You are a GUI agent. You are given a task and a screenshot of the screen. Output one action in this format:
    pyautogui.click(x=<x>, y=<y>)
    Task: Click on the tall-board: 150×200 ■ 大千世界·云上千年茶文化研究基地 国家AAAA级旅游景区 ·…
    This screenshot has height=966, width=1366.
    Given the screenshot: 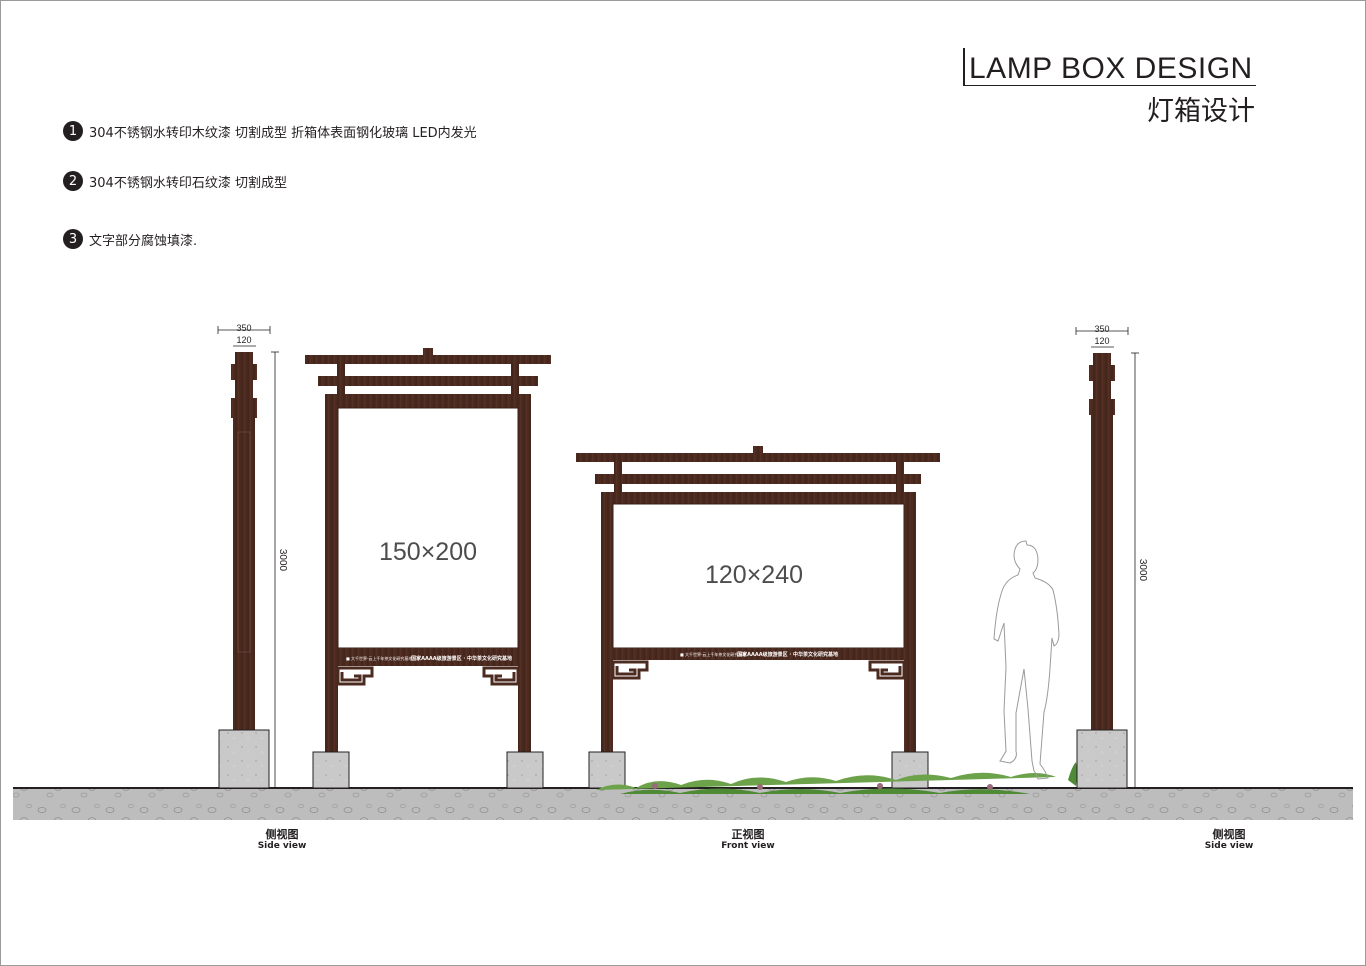 What is the action you would take?
    pyautogui.click(x=428, y=568)
    